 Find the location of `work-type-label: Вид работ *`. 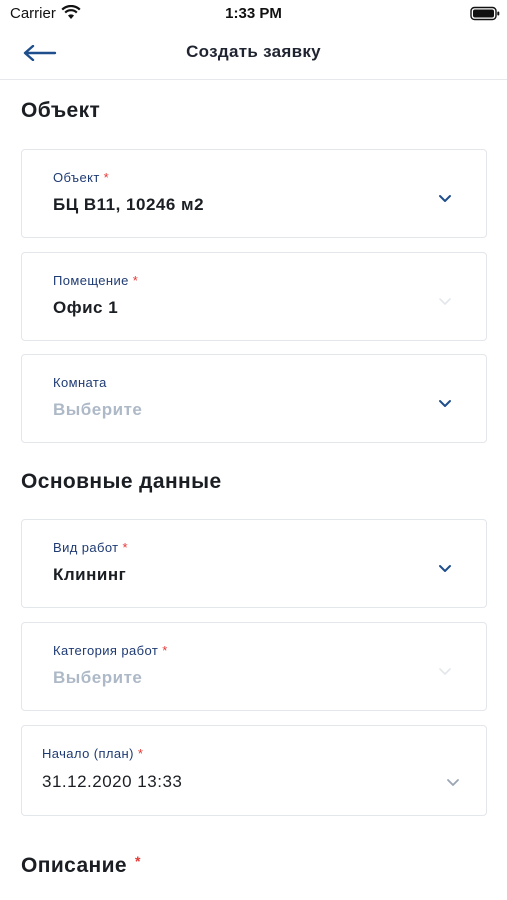

work-type-label: Вид работ * is located at coordinates (91, 547).